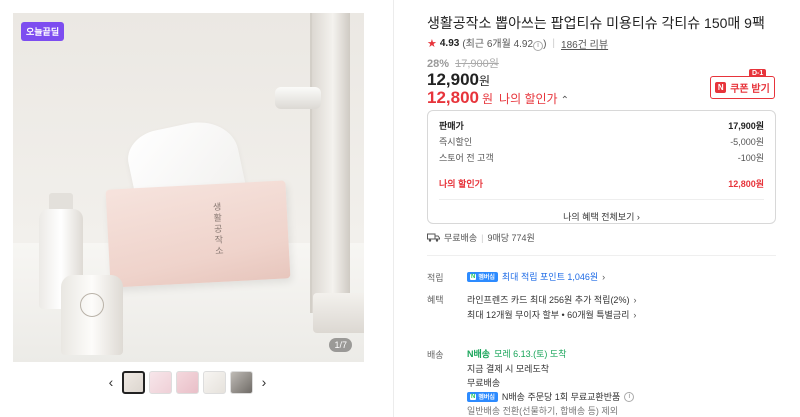 Image resolution: width=800 pixels, height=417 pixels. What do you see at coordinates (596, 23) in the screenshot?
I see `product-title: 생활공작소 뽑아쓰는 팝업티슈 미용티슈 각티슈 150매 9팩` at bounding box center [596, 23].